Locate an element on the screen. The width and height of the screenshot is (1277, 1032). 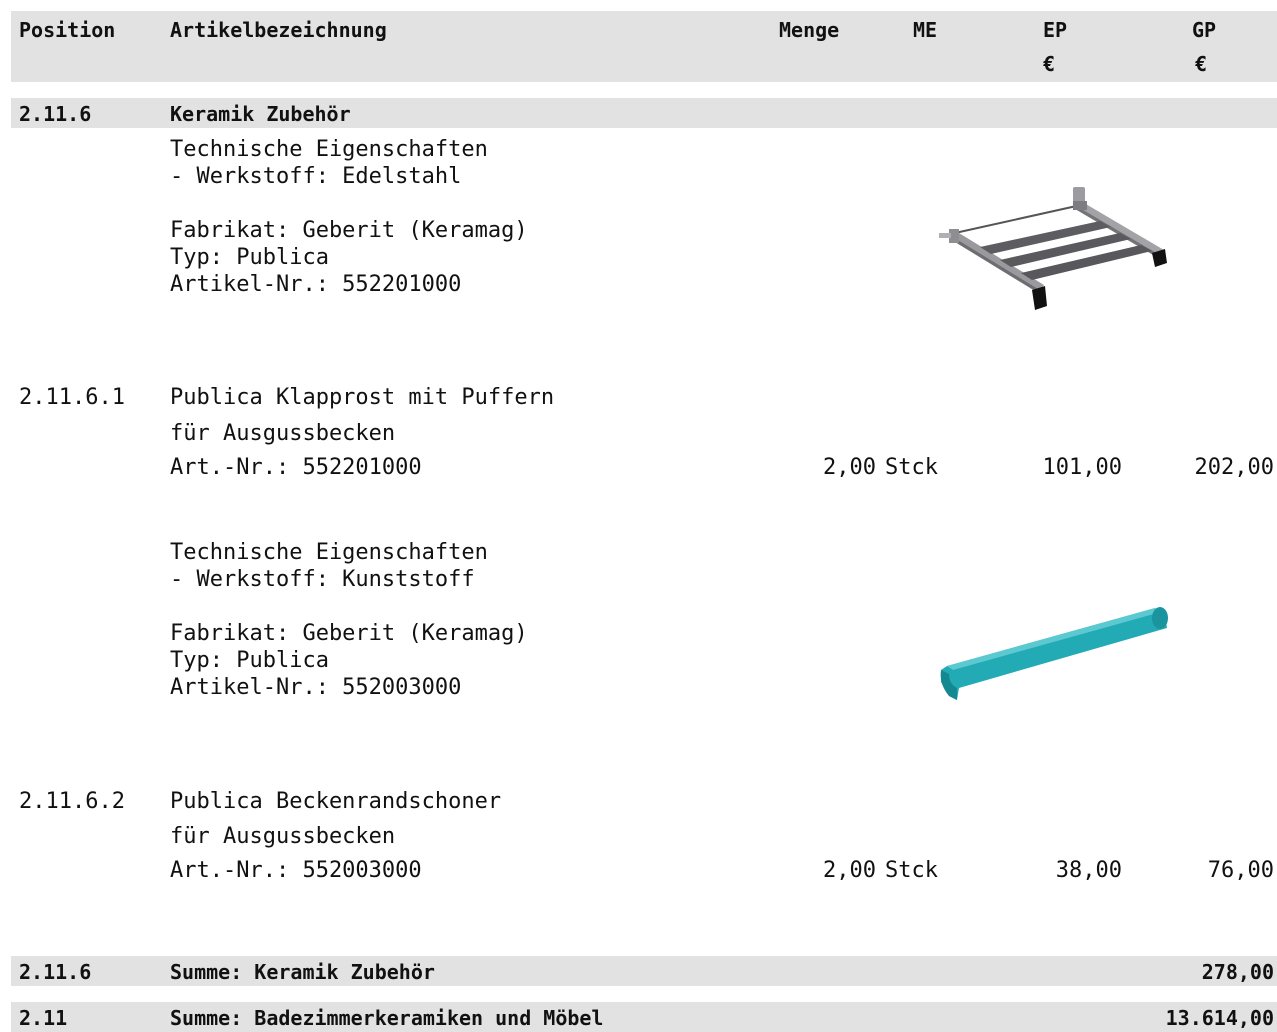
sum-section-label: Summe: Badezimmerkeramiken und Möbel is located at coordinates (387, 1018).